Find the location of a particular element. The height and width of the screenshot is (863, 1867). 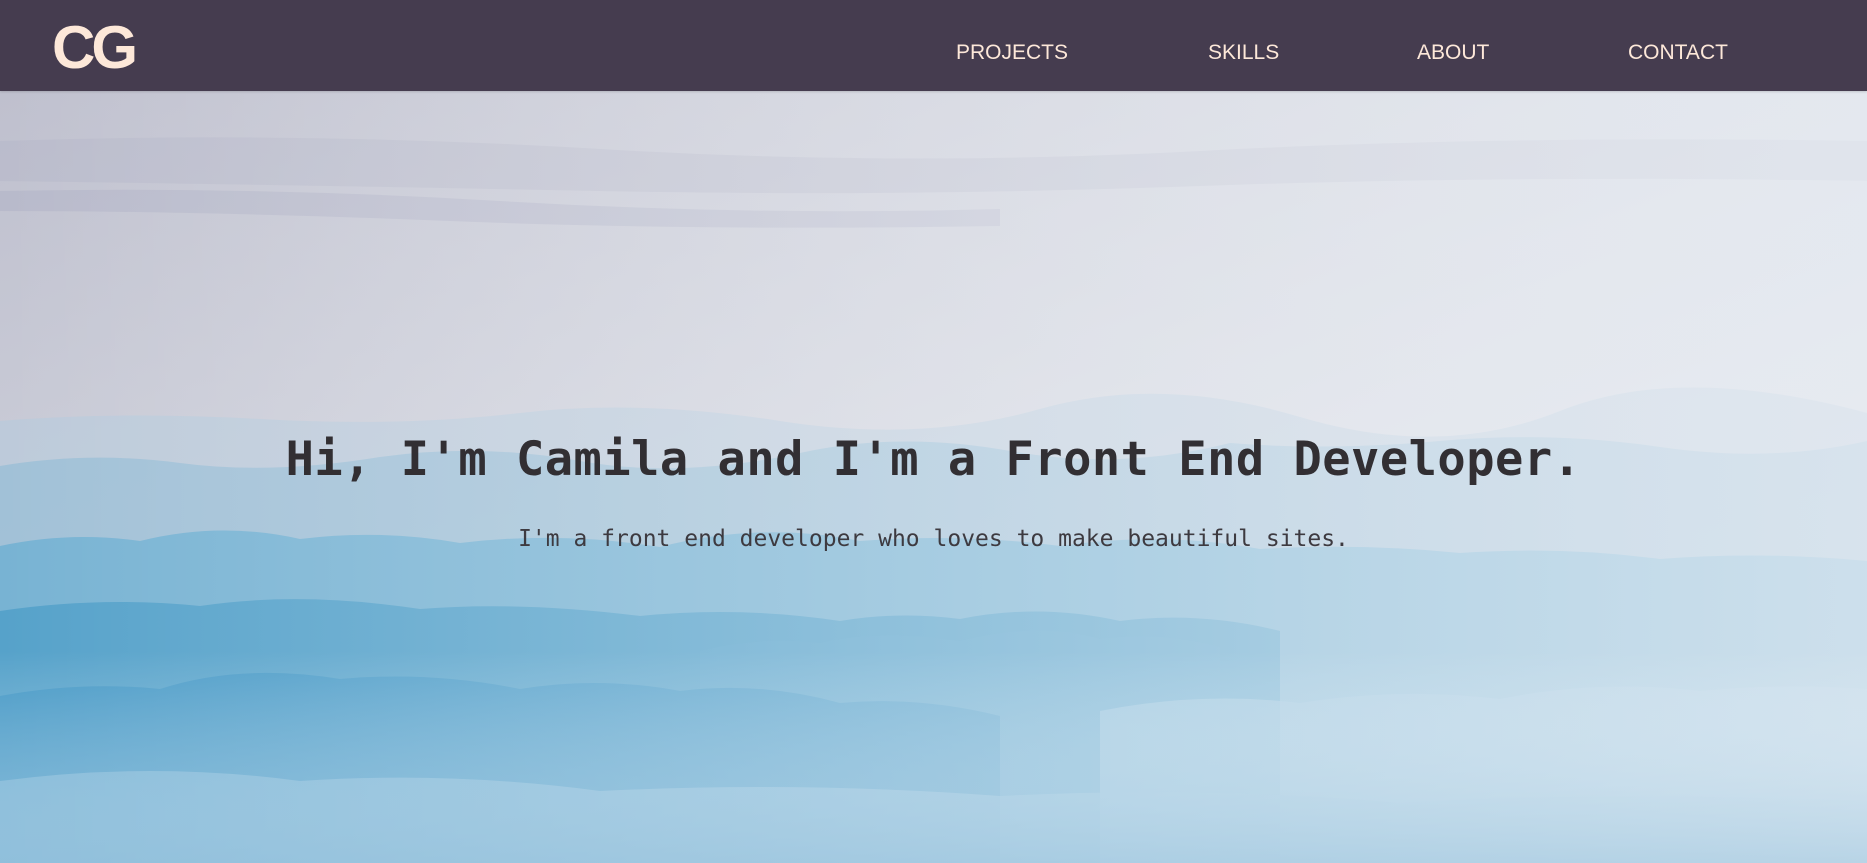

nav-link-about: ABOUT is located at coordinates (1453, 53).